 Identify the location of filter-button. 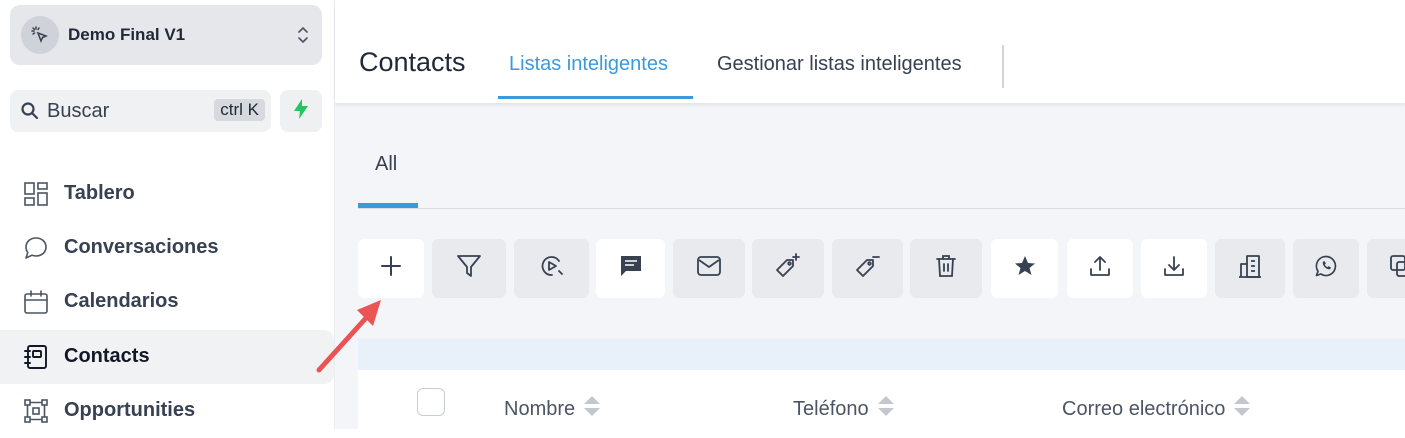
(469, 268).